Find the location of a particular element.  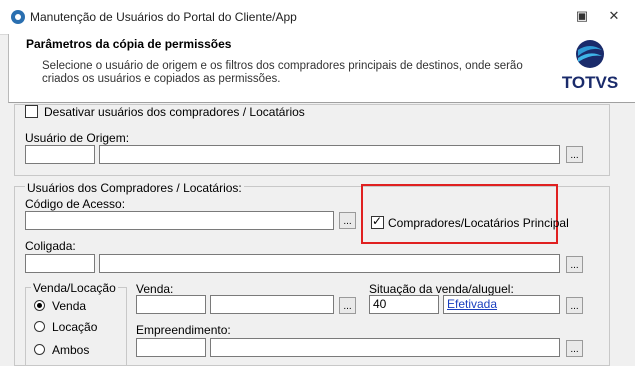

origin-user-label: Usuário de Origem: is located at coordinates (77, 138).